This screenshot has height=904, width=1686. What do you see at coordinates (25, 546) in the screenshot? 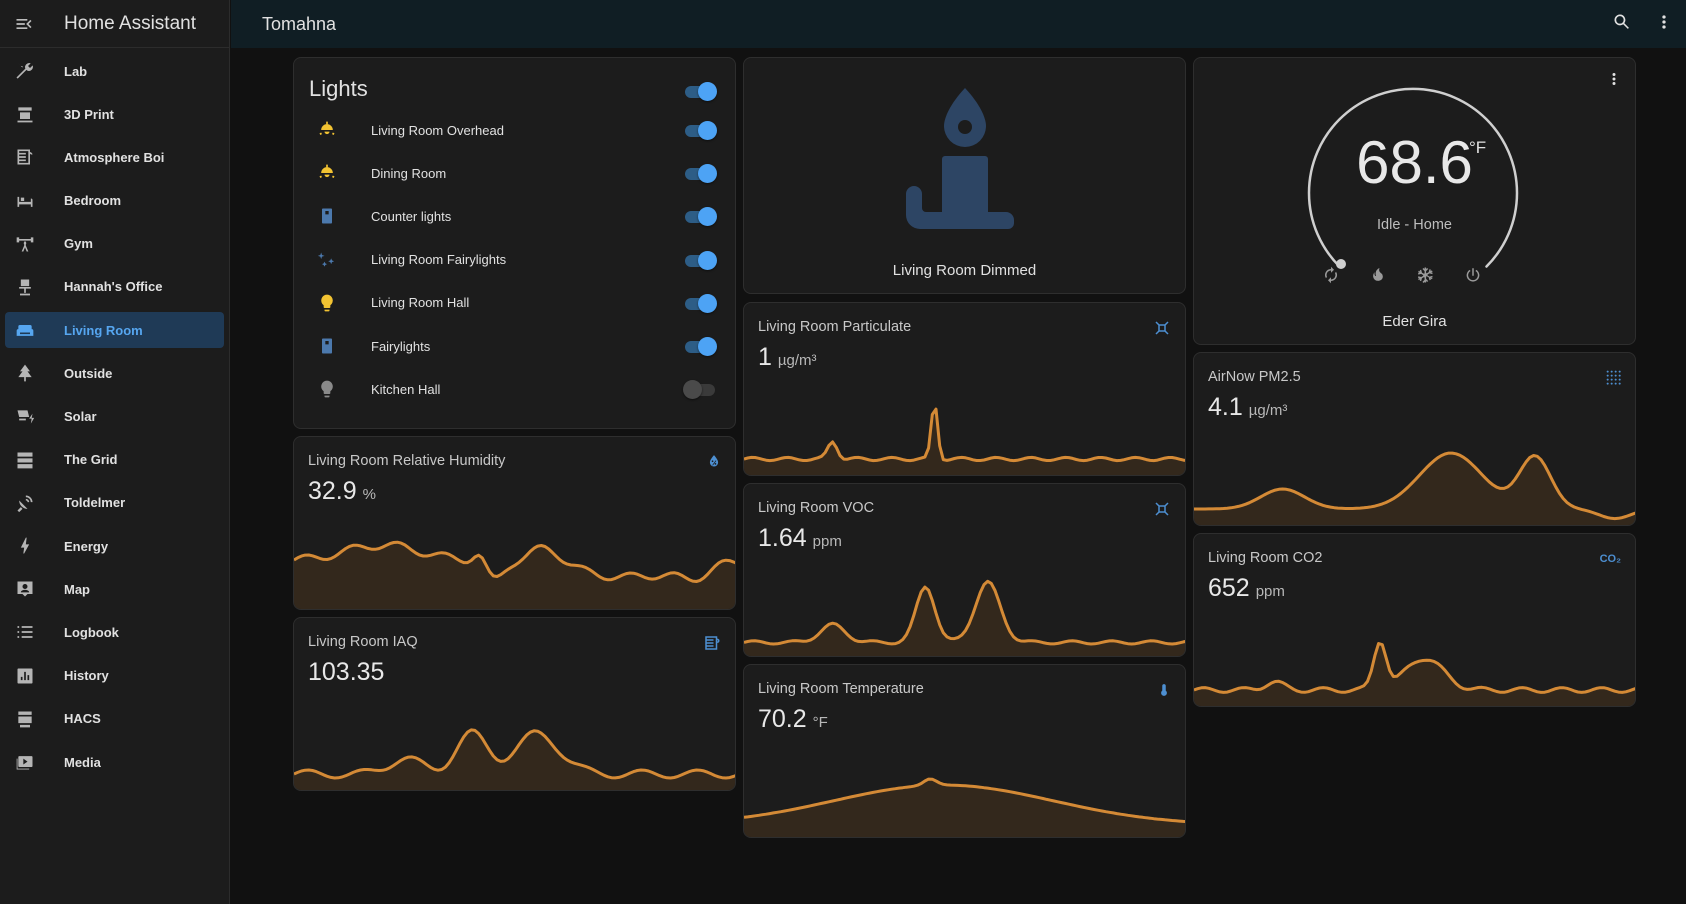
I see `lightning-bolt-icon` at bounding box center [25, 546].